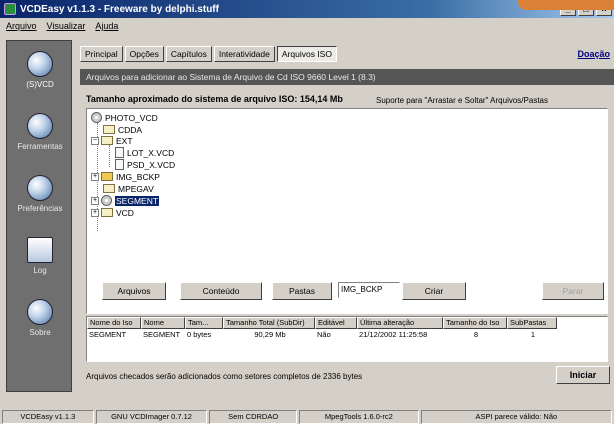 Image resolution: width=614 pixels, height=424 pixels. I want to click on column-header: Nome, so click(163, 323).